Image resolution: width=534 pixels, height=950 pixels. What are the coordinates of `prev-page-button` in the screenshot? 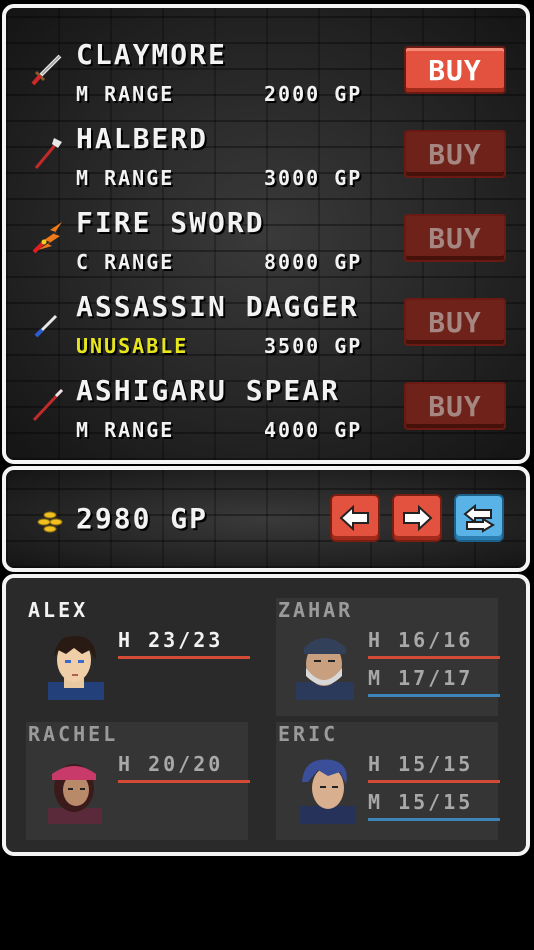 It's located at (355, 518).